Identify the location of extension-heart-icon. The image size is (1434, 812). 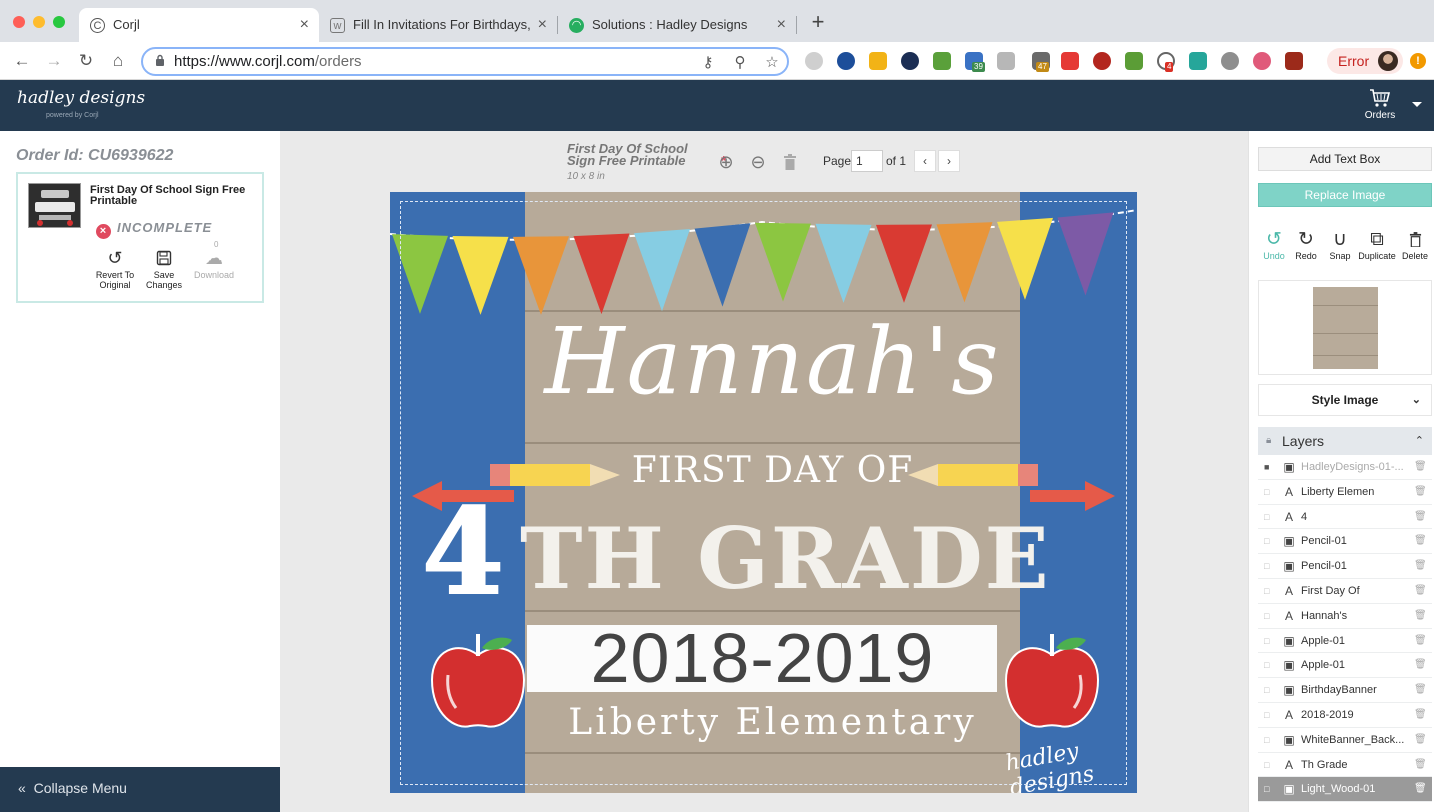
(1262, 61).